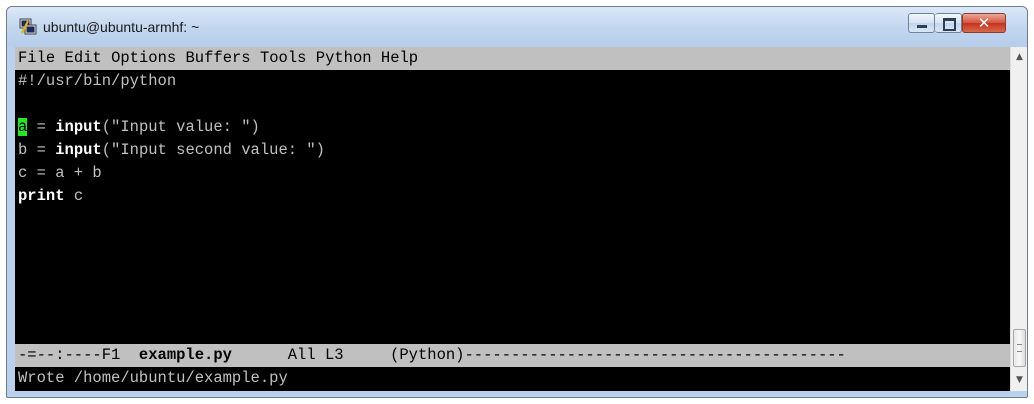 This screenshot has height=404, width=1034. I want to click on menu-tools: Tools, so click(283, 58).